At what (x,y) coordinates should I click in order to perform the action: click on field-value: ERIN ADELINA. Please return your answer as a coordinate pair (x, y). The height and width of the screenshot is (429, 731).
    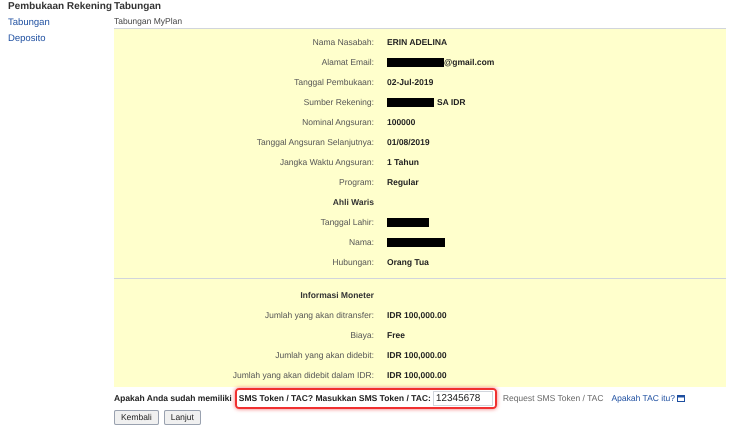
    Looking at the image, I should click on (417, 42).